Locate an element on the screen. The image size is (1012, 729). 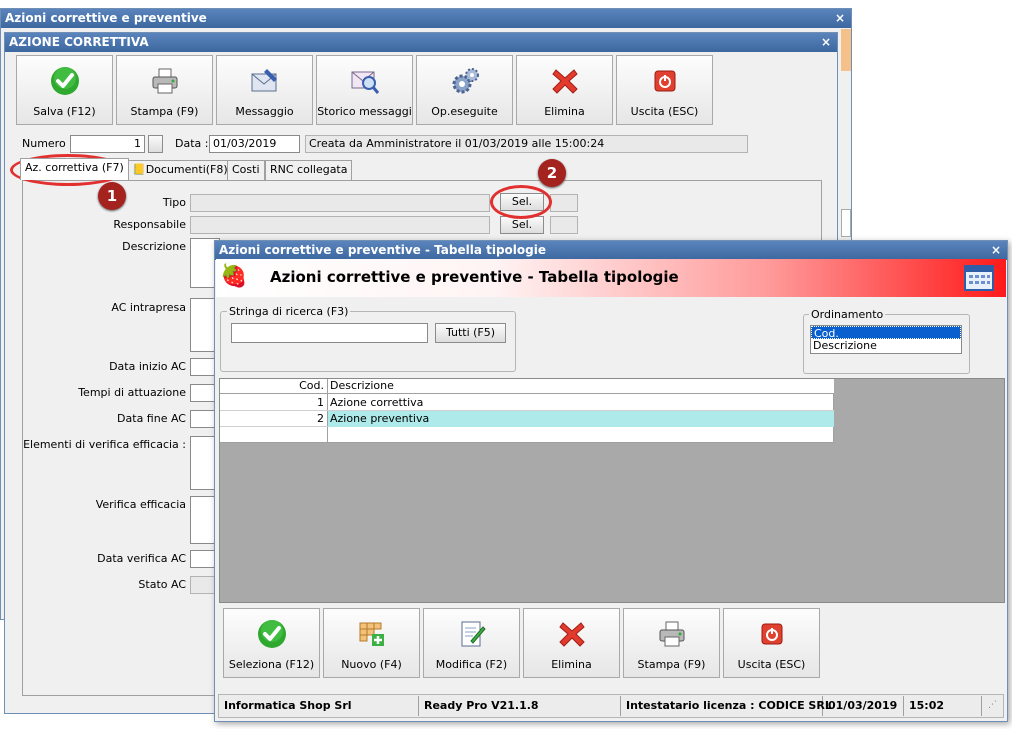
operations-button: Op.eseguite is located at coordinates (464, 90).